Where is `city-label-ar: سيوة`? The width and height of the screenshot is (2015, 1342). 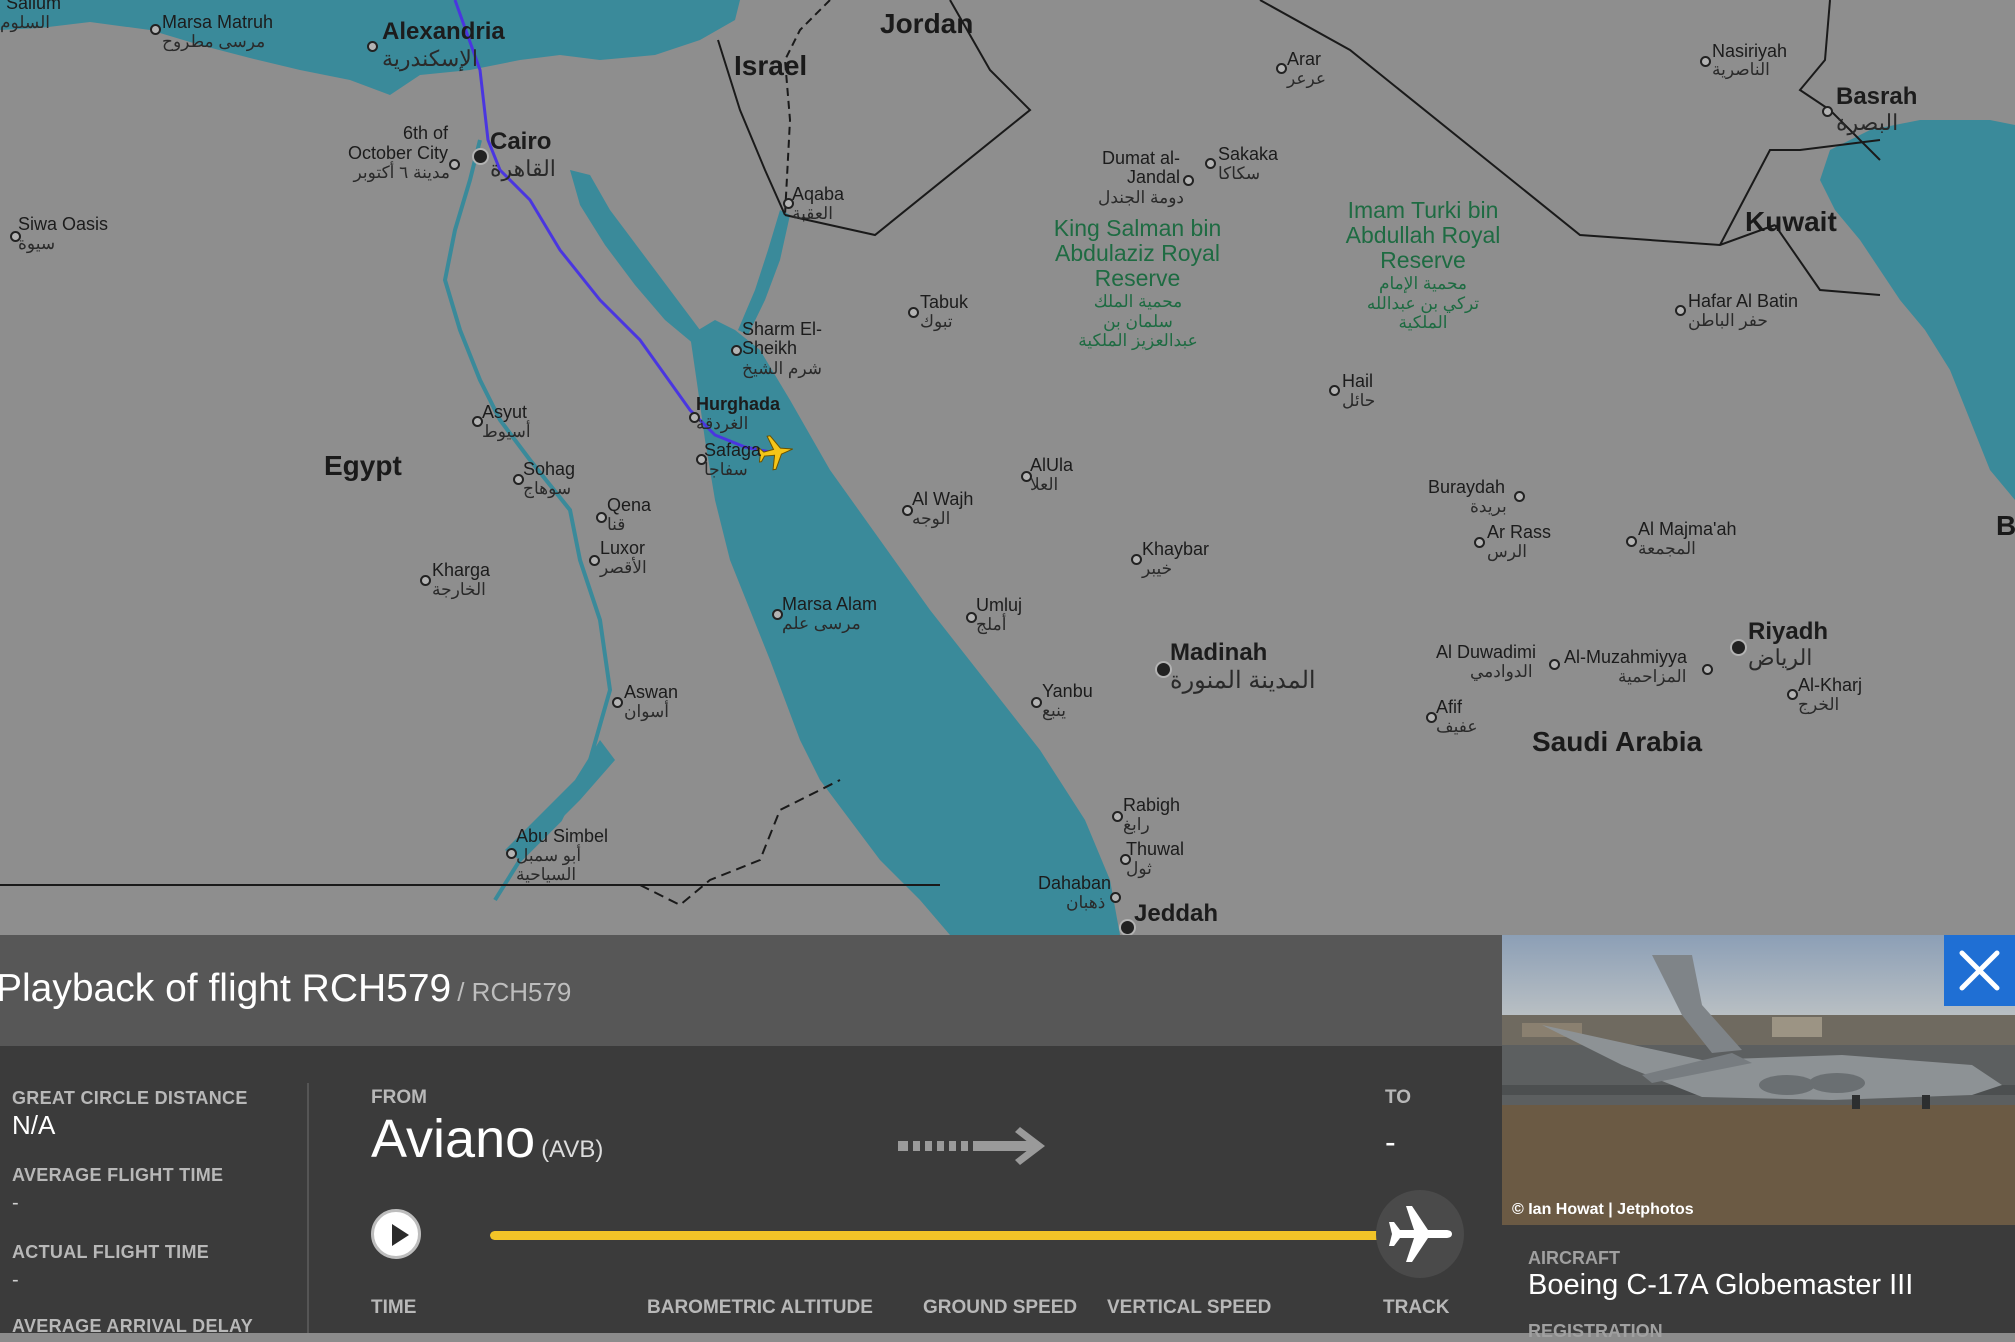
city-label-ar: سيوة is located at coordinates (37, 243).